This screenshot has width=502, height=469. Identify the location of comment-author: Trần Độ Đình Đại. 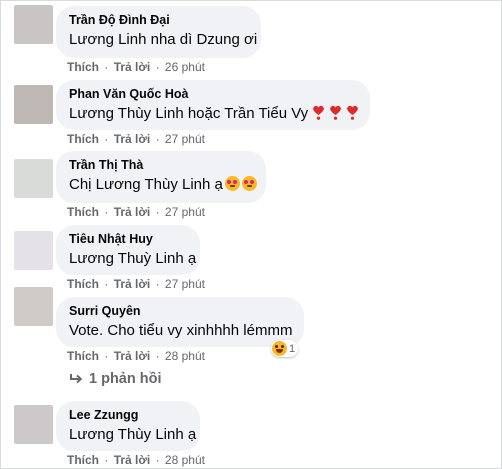
(119, 20).